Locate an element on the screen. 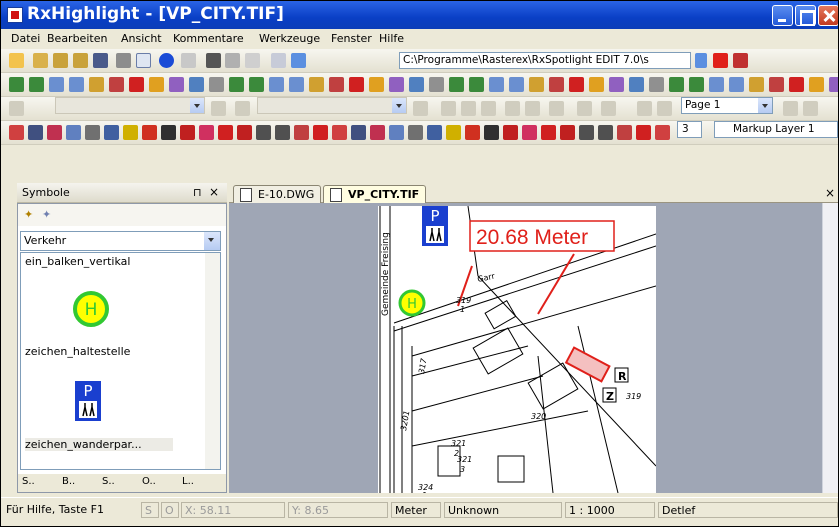 The width and height of the screenshot is (839, 527). pan-icon is located at coordinates (756, 84).